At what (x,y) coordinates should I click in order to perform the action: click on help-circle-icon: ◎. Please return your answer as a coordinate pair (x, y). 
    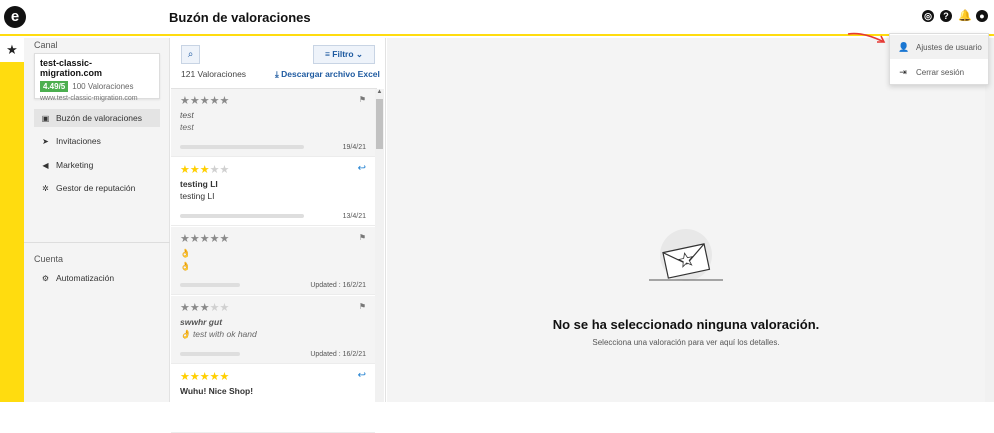
    Looking at the image, I should click on (928, 16).